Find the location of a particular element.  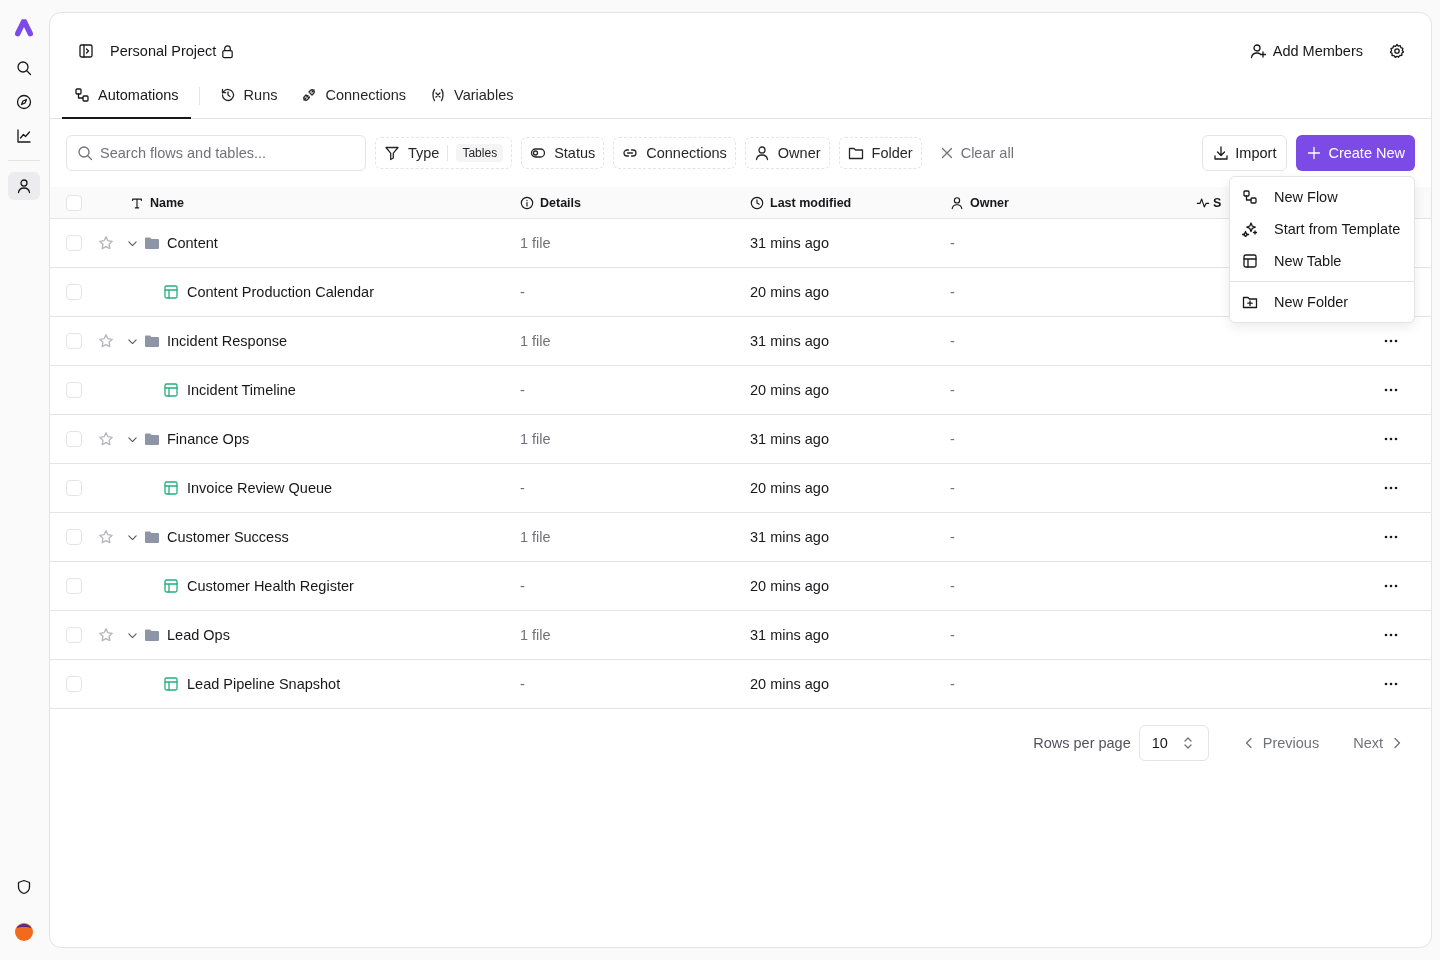

item-name: Incident Timeline is located at coordinates (241, 390).